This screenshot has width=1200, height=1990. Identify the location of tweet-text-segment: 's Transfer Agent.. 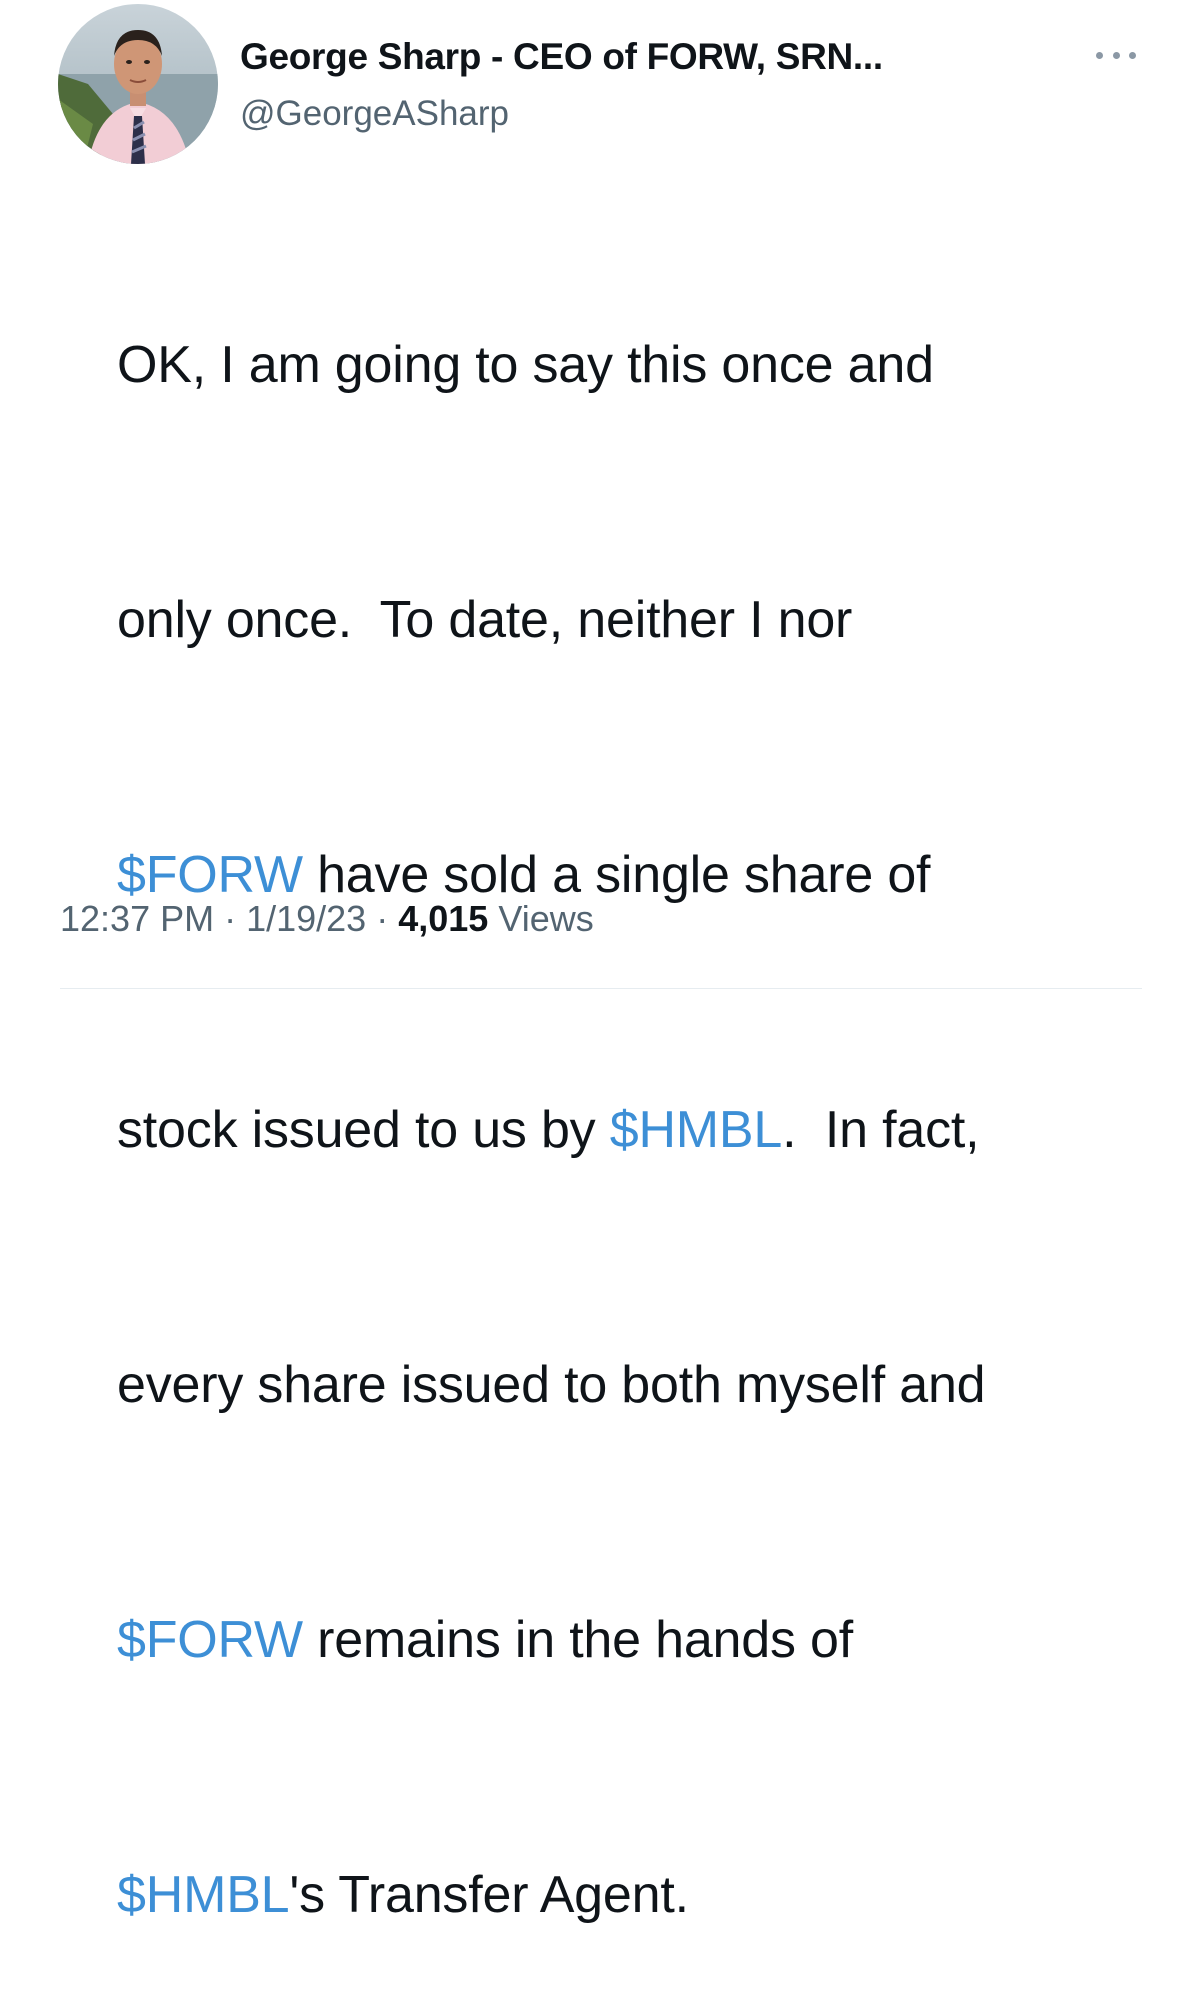
(489, 1895).